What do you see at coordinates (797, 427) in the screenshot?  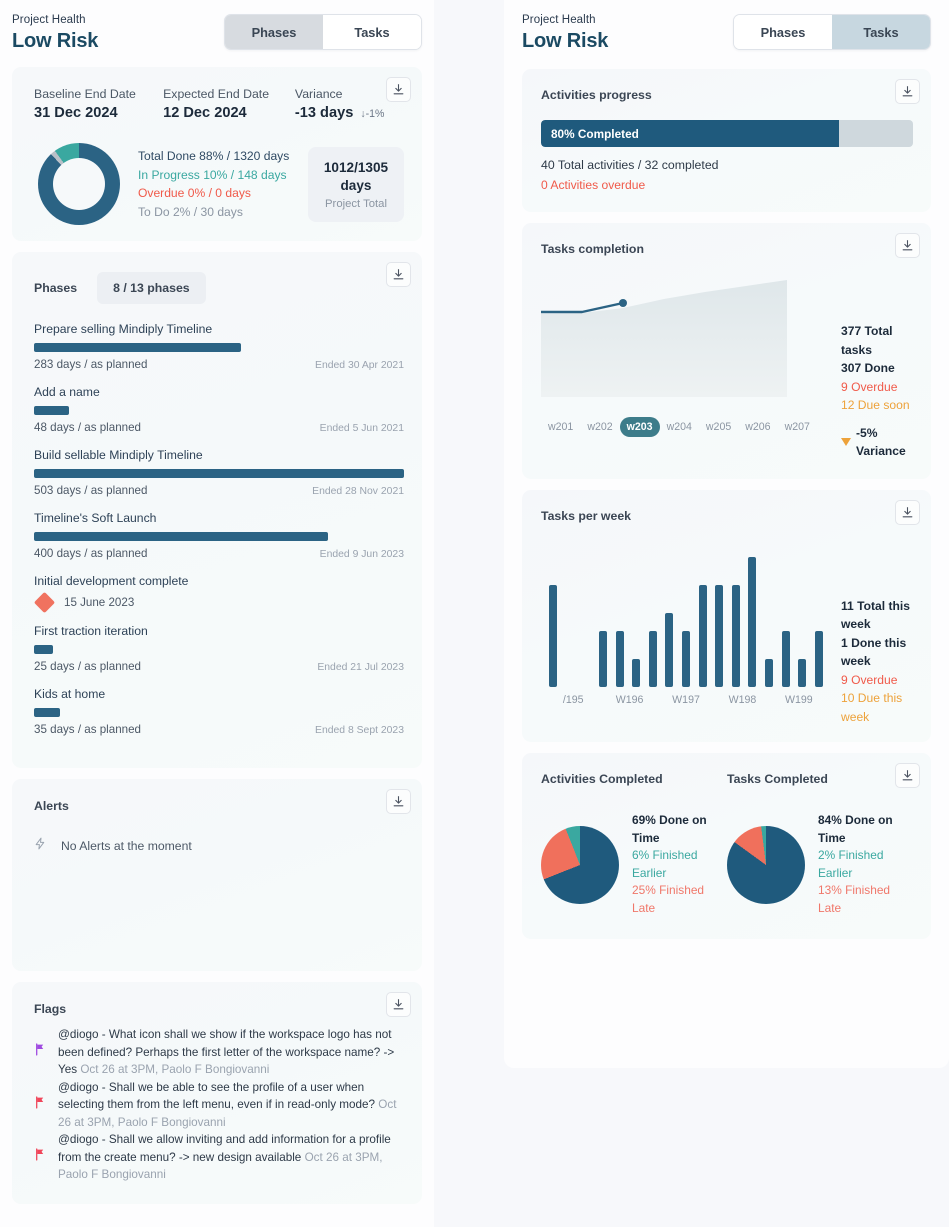 I see `week-chip-w207: w207` at bounding box center [797, 427].